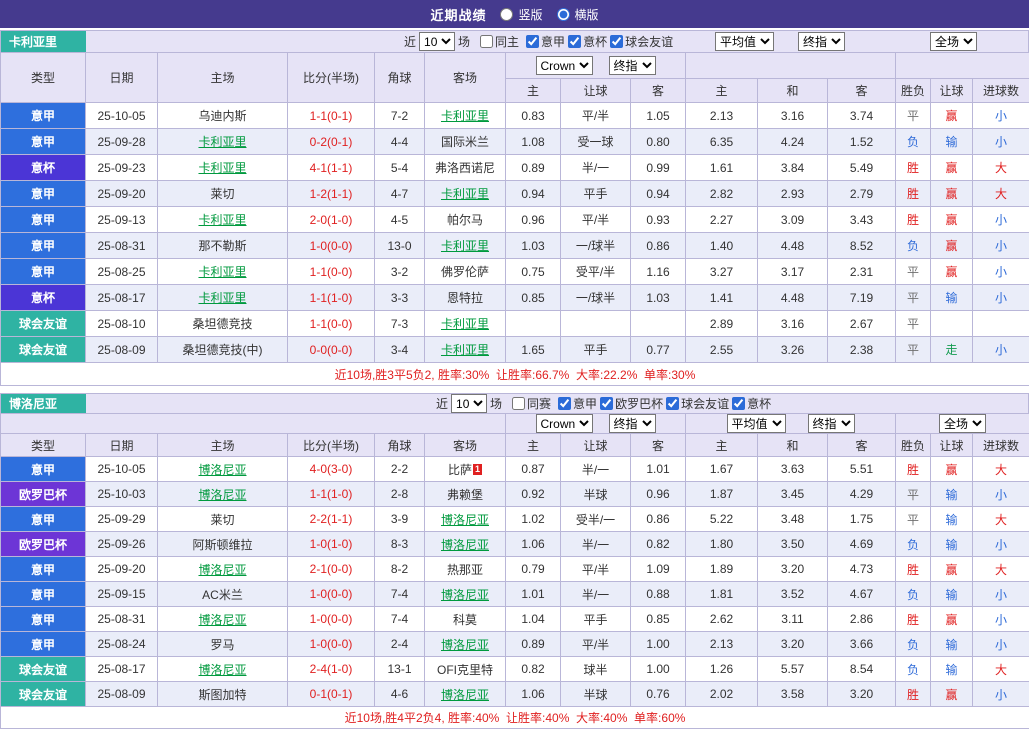 The height and width of the screenshot is (732, 1029). What do you see at coordinates (533, 694) in the screenshot?
I see `asian-home-odds-cell: 1.06` at bounding box center [533, 694].